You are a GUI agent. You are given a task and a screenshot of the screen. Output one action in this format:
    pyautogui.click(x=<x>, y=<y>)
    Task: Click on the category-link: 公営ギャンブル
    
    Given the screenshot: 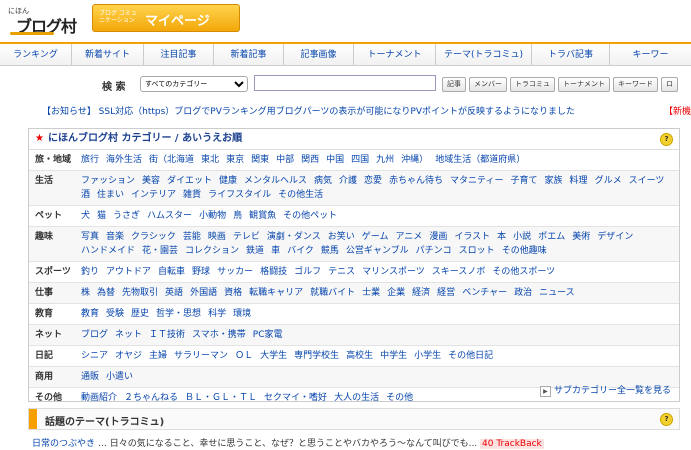 What is the action you would take?
    pyautogui.click(x=377, y=251)
    